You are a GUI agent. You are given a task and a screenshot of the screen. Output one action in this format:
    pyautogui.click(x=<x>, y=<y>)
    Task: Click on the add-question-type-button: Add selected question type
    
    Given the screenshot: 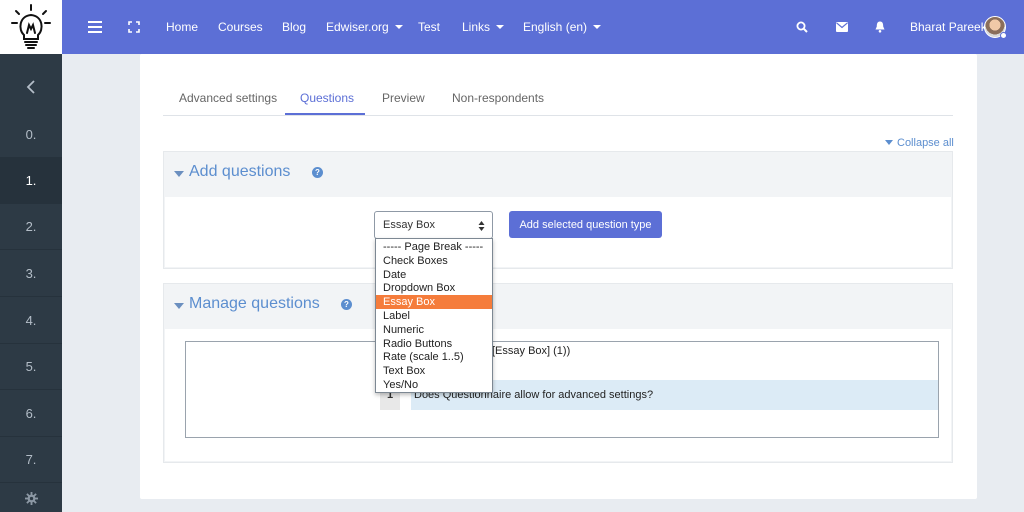 What is the action you would take?
    pyautogui.click(x=585, y=224)
    